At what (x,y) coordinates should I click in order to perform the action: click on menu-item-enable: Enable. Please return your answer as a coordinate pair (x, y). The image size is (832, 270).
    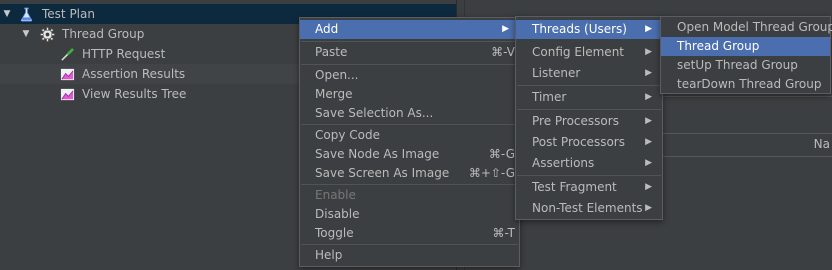
    Looking at the image, I should click on (409, 195).